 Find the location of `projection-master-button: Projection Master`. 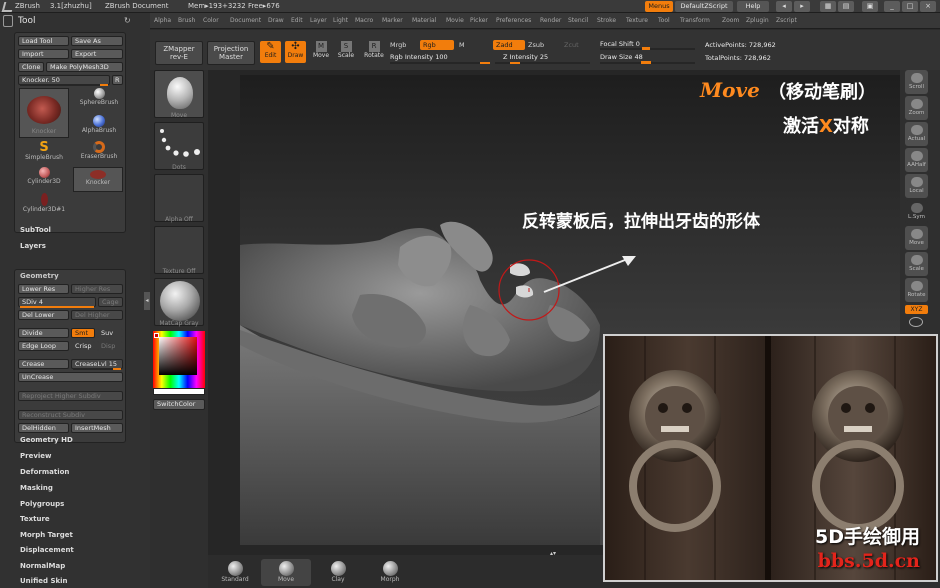

projection-master-button: Projection Master is located at coordinates (231, 53).